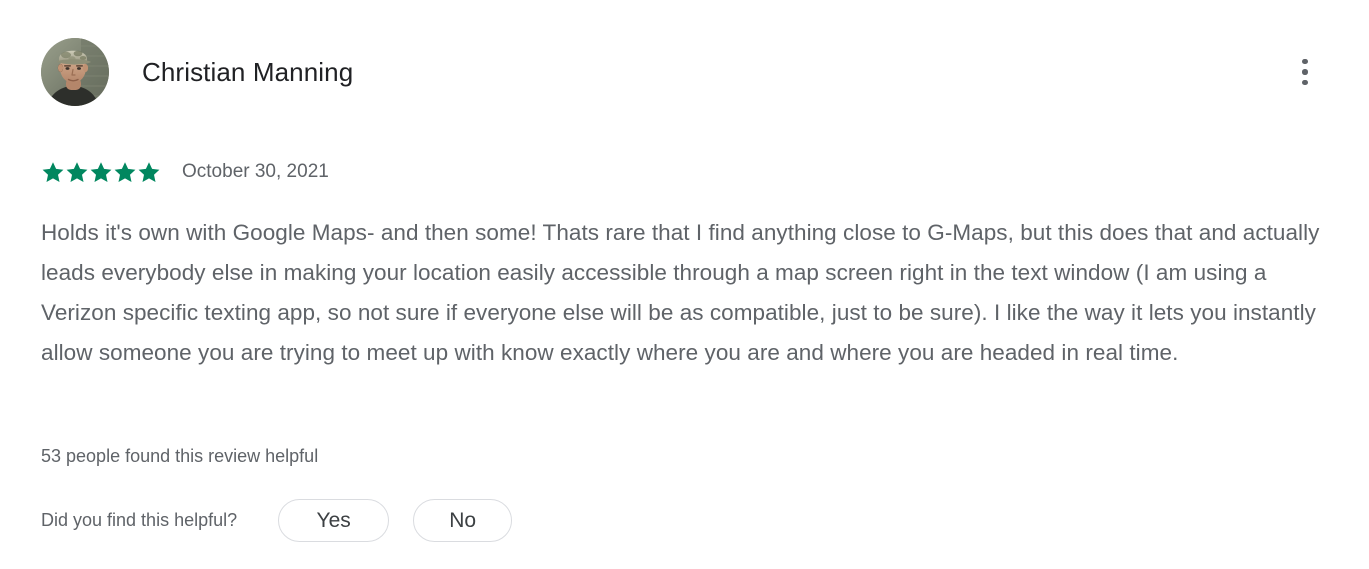 This screenshot has width=1369, height=569. I want to click on star-rating, so click(101, 172).